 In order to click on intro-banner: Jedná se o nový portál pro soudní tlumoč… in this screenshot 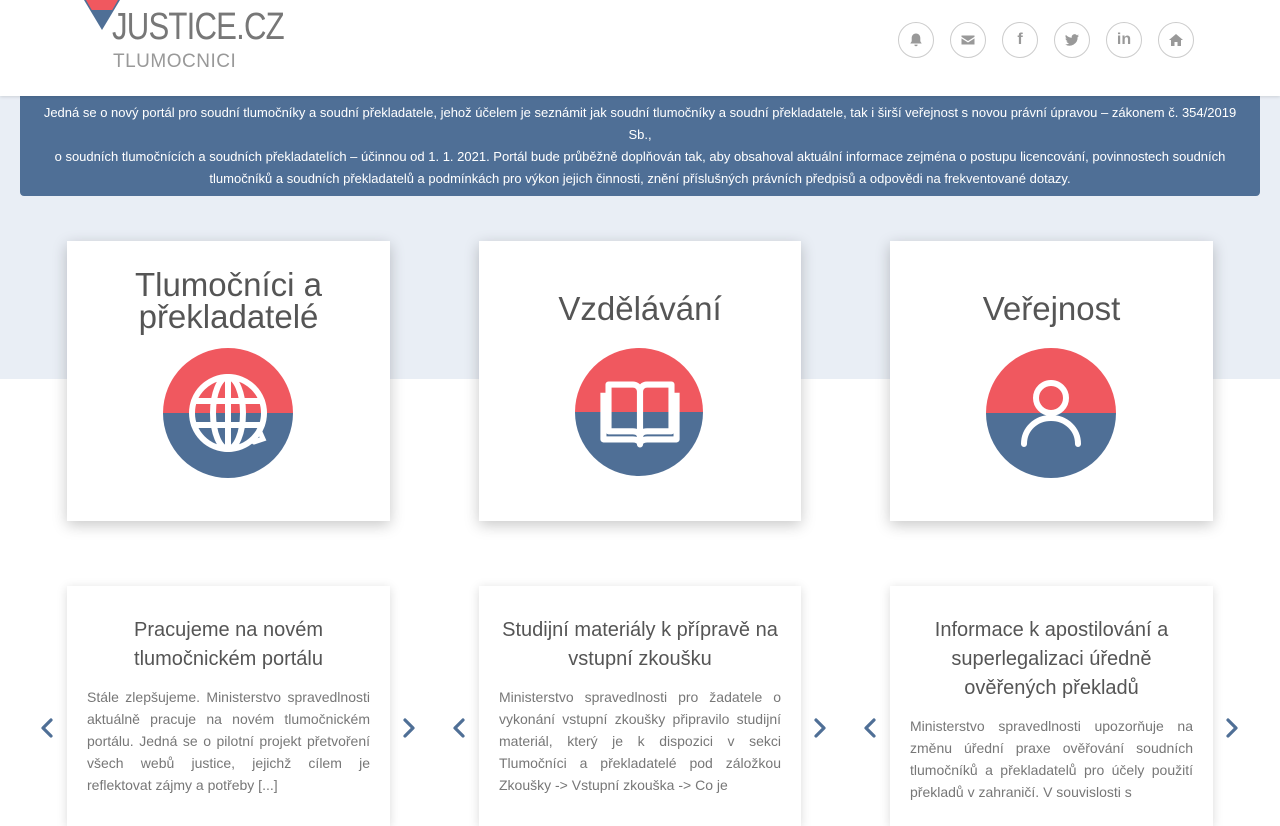, I will do `click(640, 146)`.